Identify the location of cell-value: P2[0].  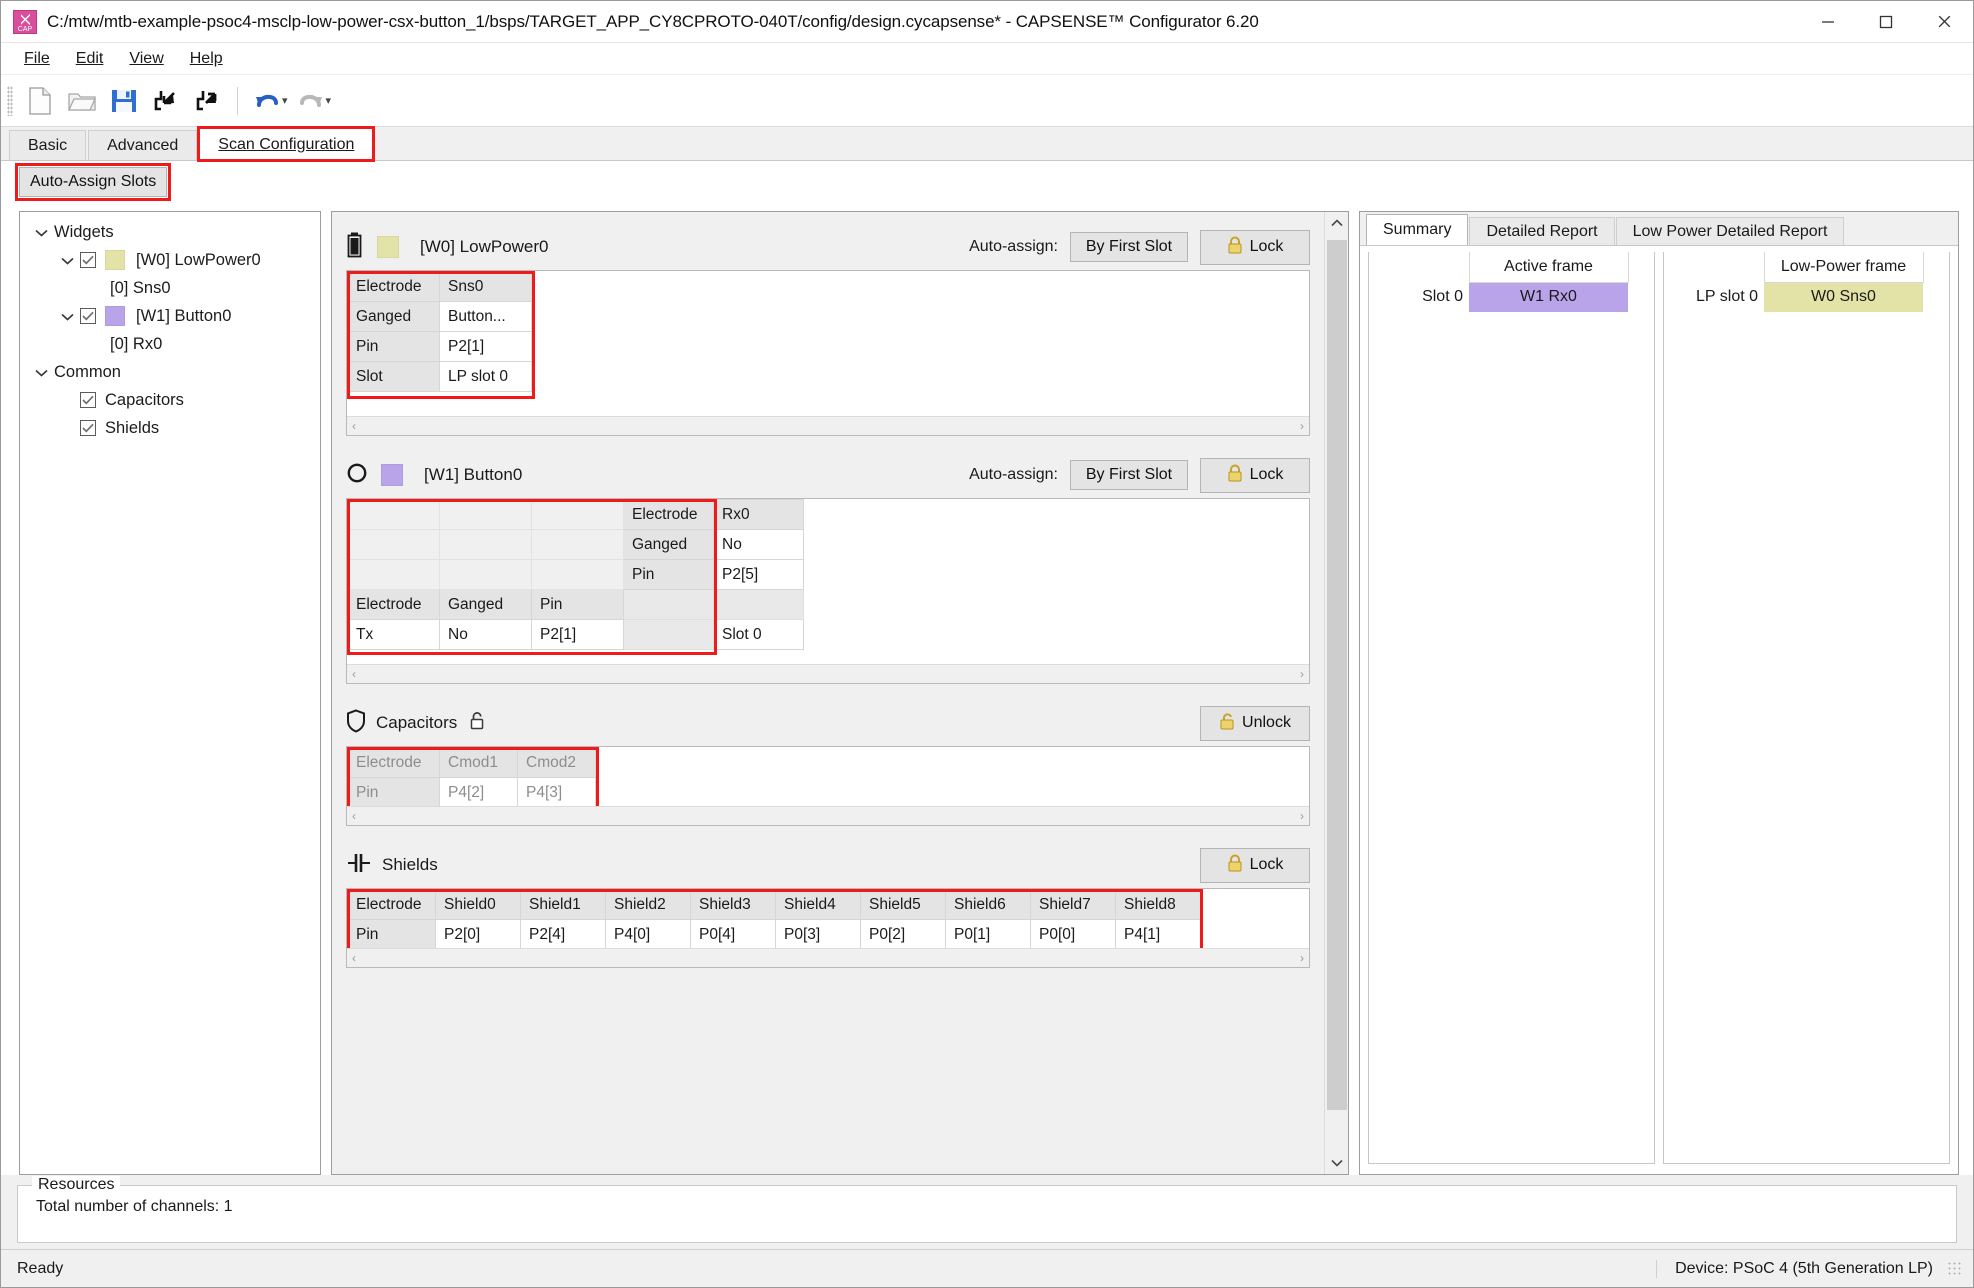
(478, 934).